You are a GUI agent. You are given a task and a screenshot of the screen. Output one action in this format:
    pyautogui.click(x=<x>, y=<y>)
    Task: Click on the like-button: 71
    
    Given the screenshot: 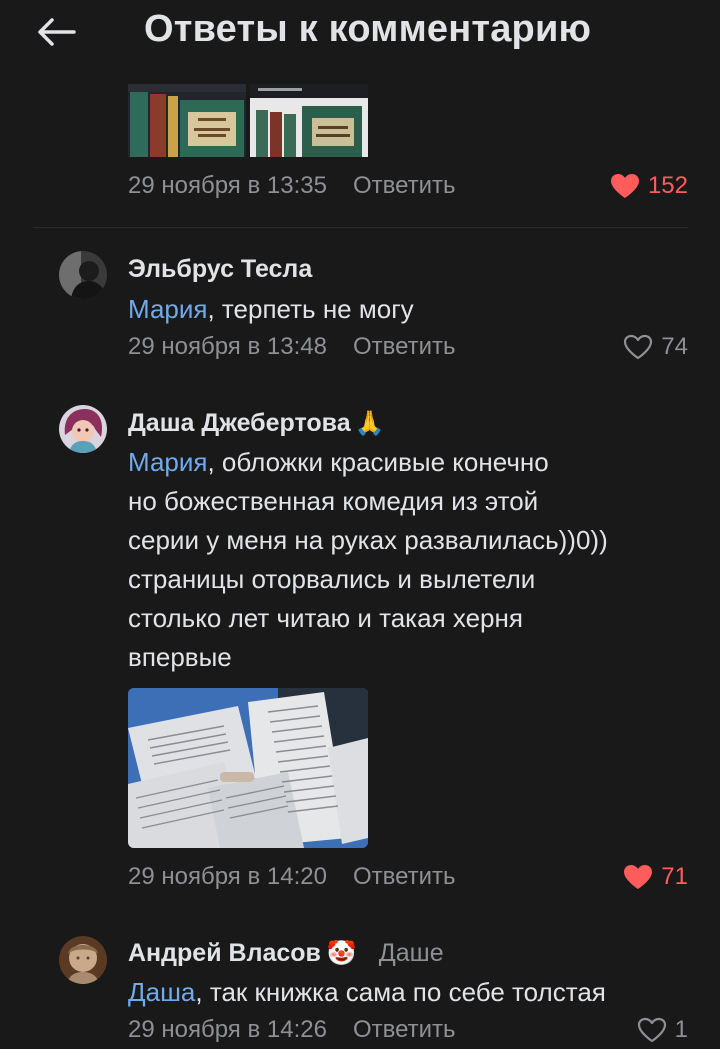 What is the action you would take?
    pyautogui.click(x=649, y=877)
    